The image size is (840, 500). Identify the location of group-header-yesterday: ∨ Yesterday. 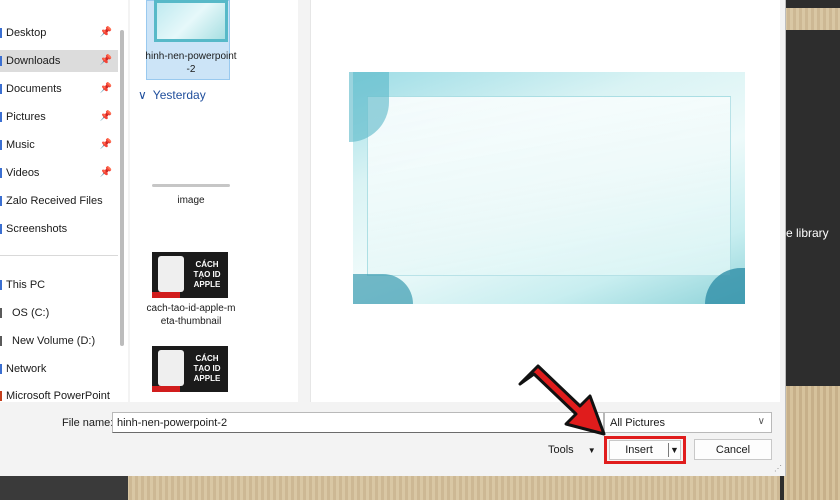
(172, 95).